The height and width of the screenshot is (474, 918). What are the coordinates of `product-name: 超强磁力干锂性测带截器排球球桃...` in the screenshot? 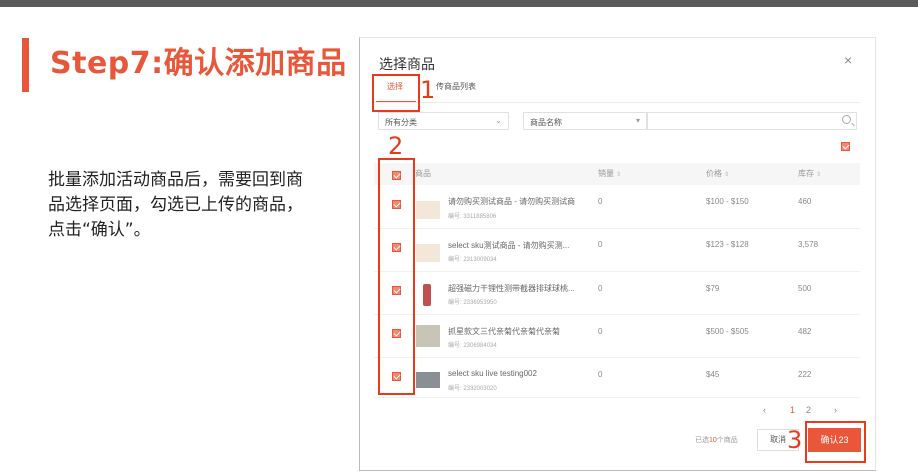 It's located at (511, 288).